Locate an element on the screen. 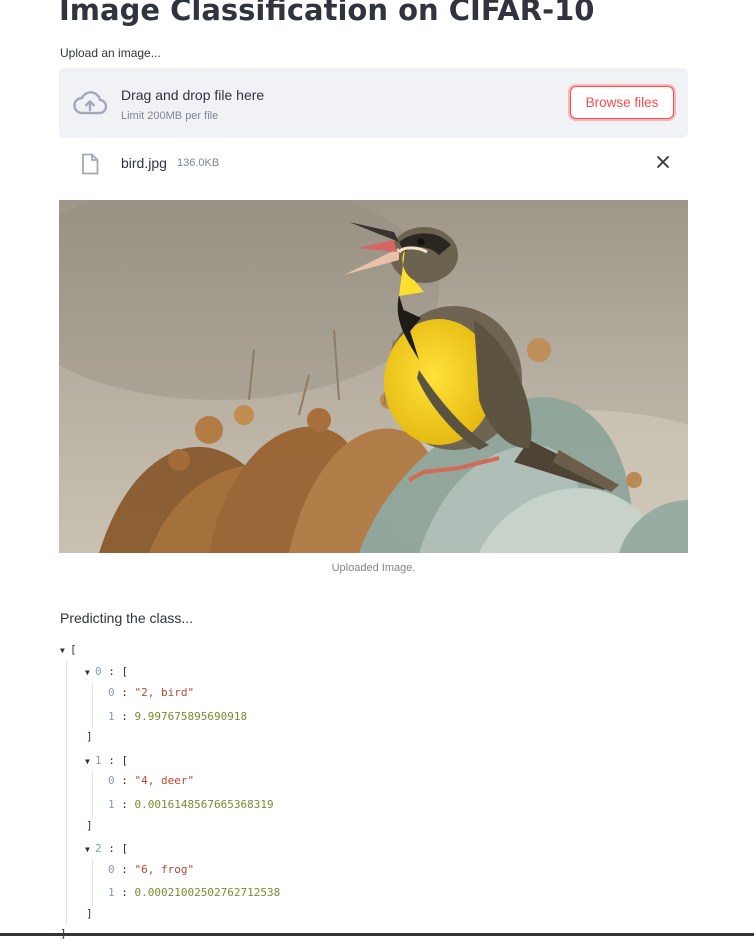 The width and height of the screenshot is (754, 941). json-class-label: "4, deer" is located at coordinates (164, 780).